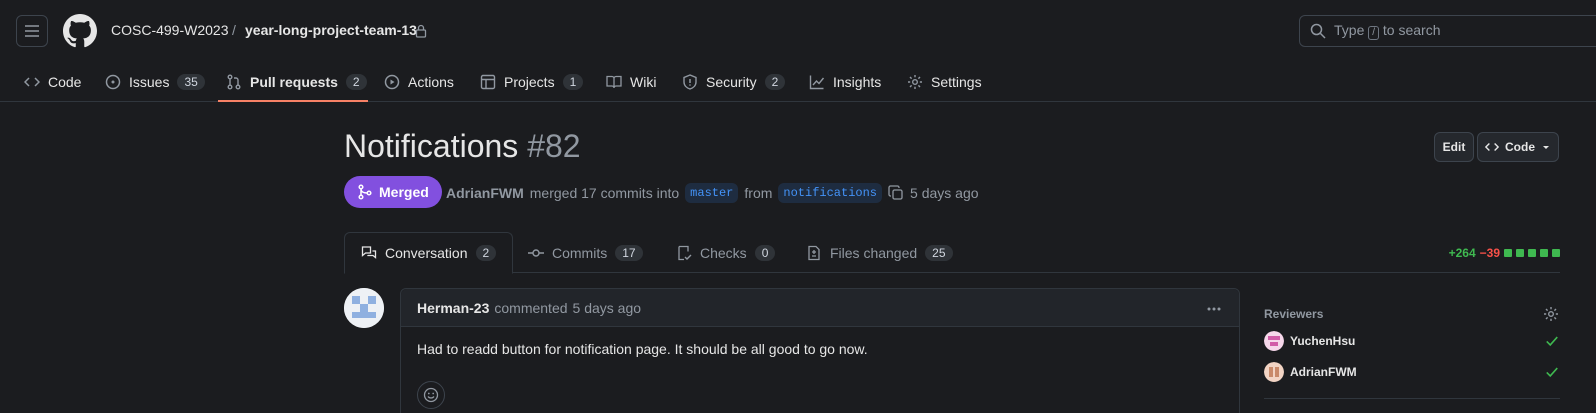 The width and height of the screenshot is (1596, 413). What do you see at coordinates (725, 252) in the screenshot?
I see `tab-checks: Checks 0` at bounding box center [725, 252].